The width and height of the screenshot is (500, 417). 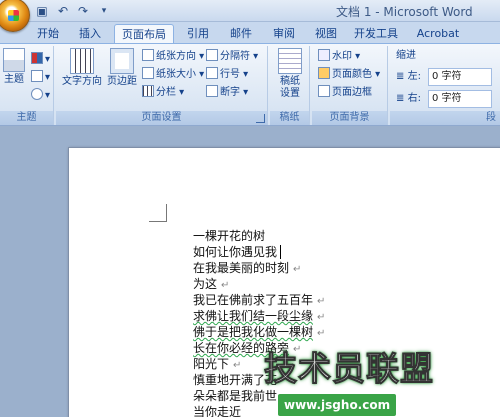 I want to click on text-line: 一棵开花的树, so click(x=229, y=236).